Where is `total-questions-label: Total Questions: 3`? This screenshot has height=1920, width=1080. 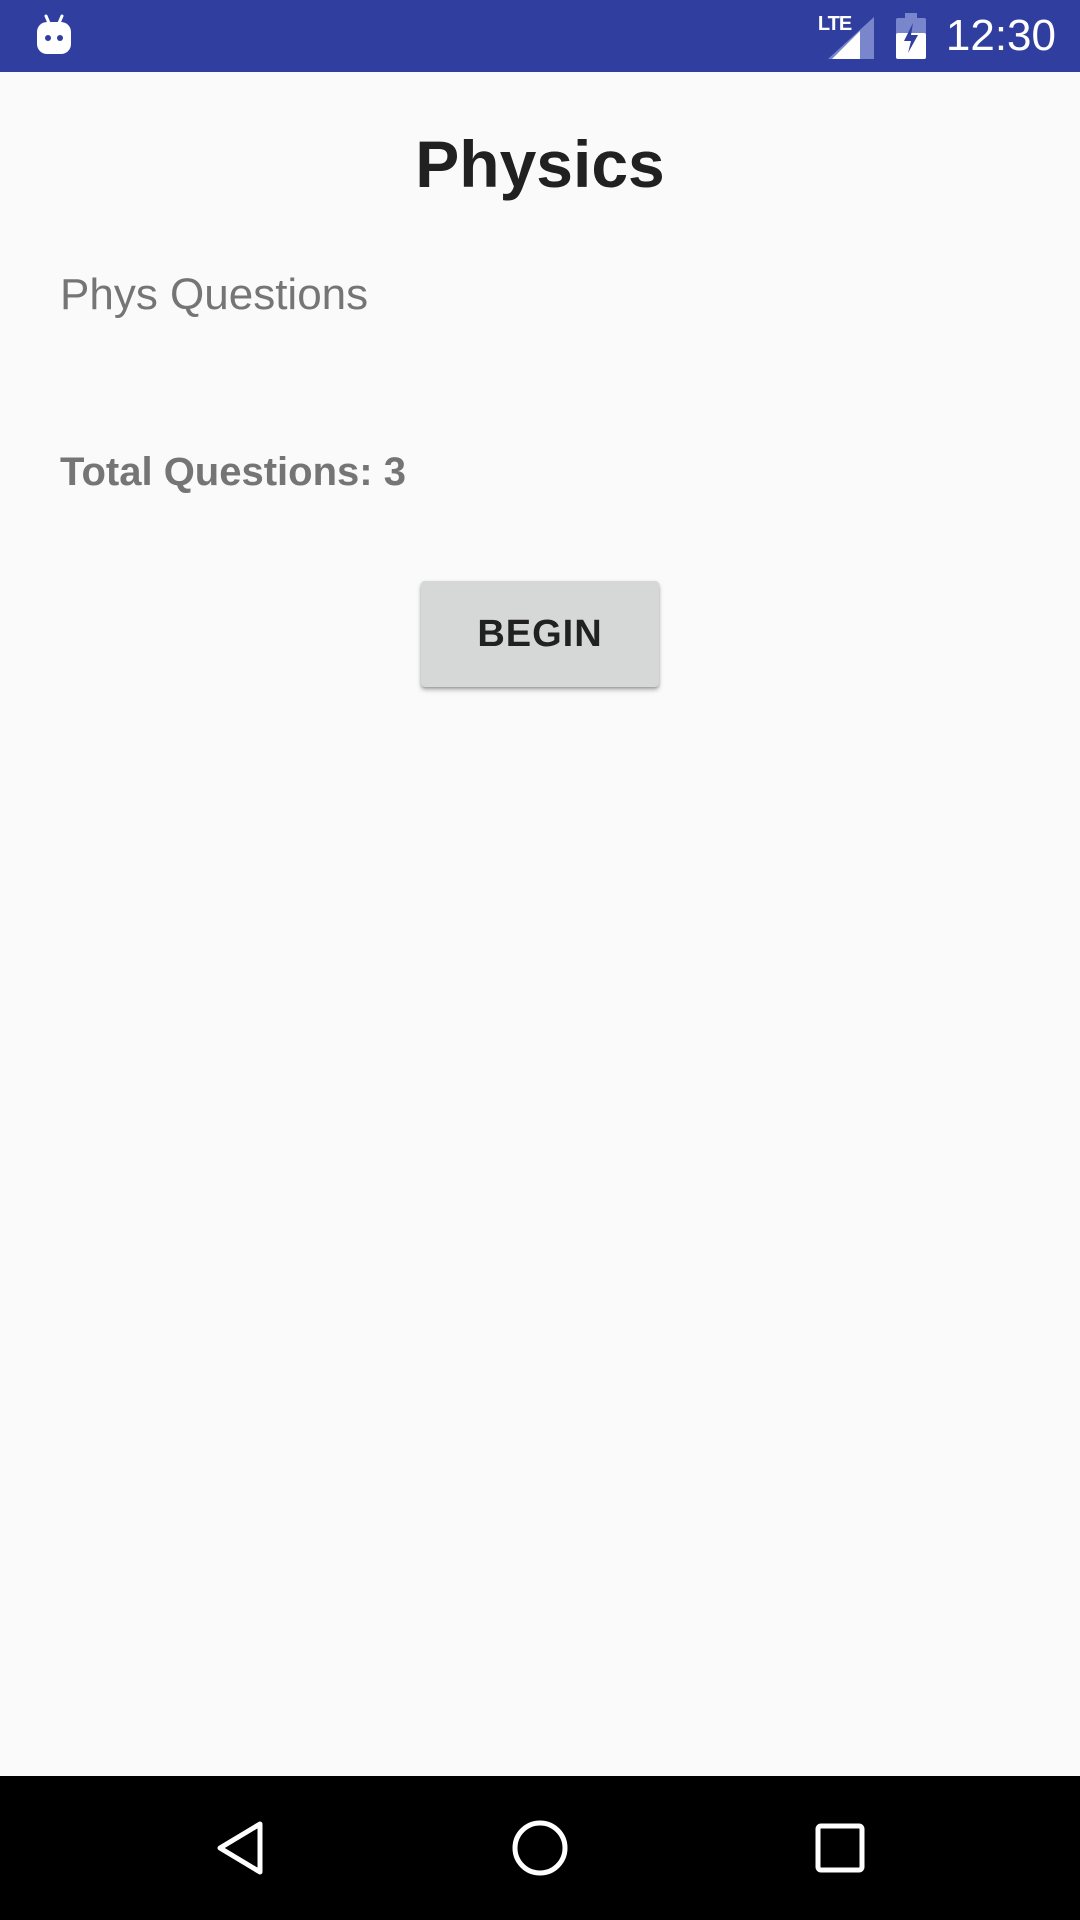
total-questions-label: Total Questions: 3 is located at coordinates (233, 472).